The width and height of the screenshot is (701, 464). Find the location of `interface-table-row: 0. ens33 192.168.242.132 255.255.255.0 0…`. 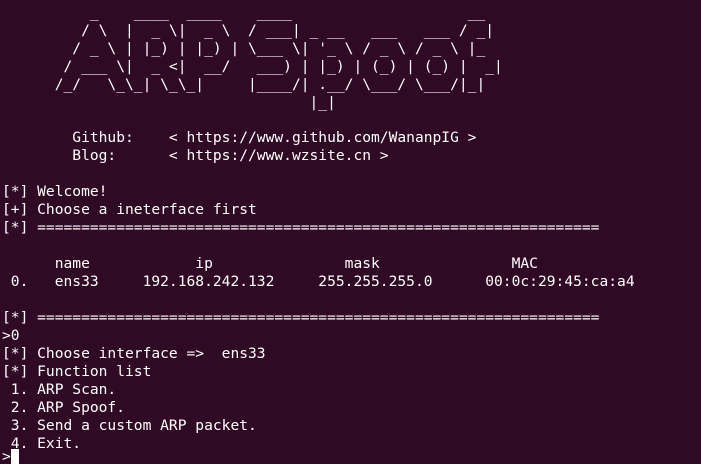

interface-table-row: 0. ens33 192.168.242.132 255.255.255.0 0… is located at coordinates (318, 281).